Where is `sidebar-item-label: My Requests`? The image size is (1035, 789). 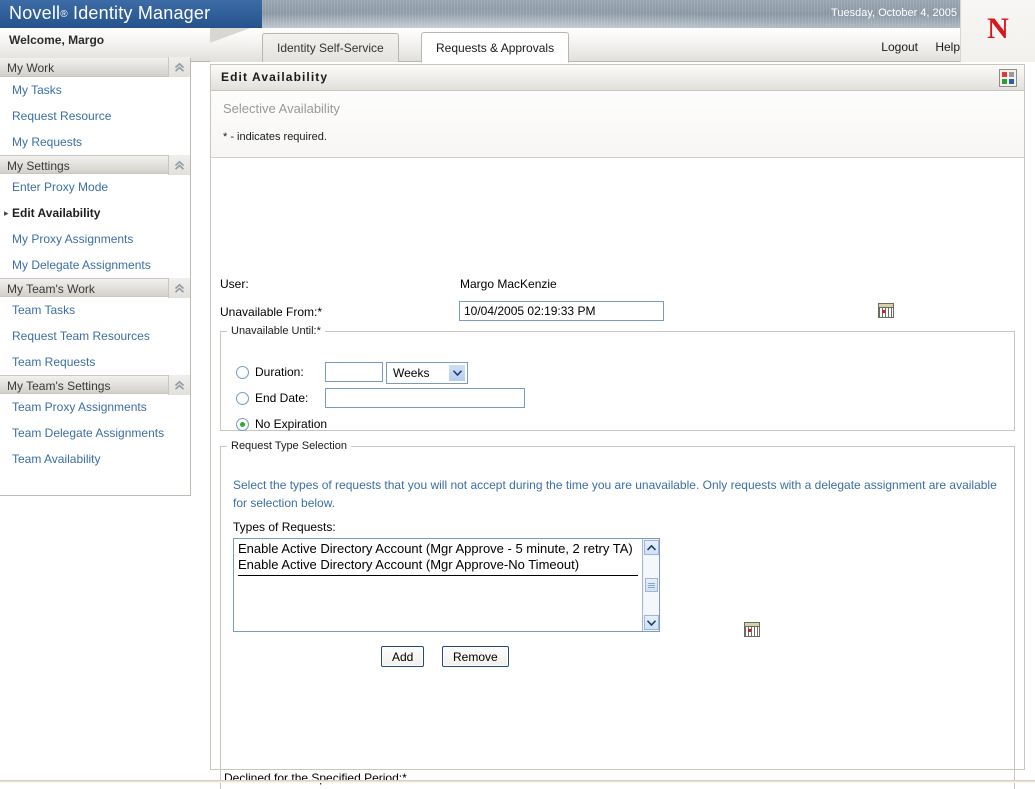
sidebar-item-label: My Requests is located at coordinates (47, 142).